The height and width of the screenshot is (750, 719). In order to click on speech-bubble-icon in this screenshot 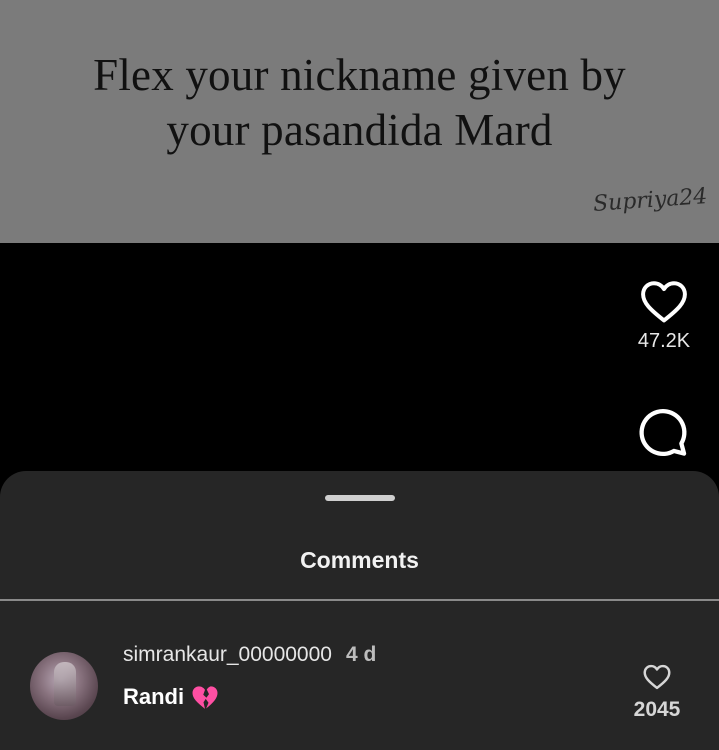, I will do `click(663, 433)`.